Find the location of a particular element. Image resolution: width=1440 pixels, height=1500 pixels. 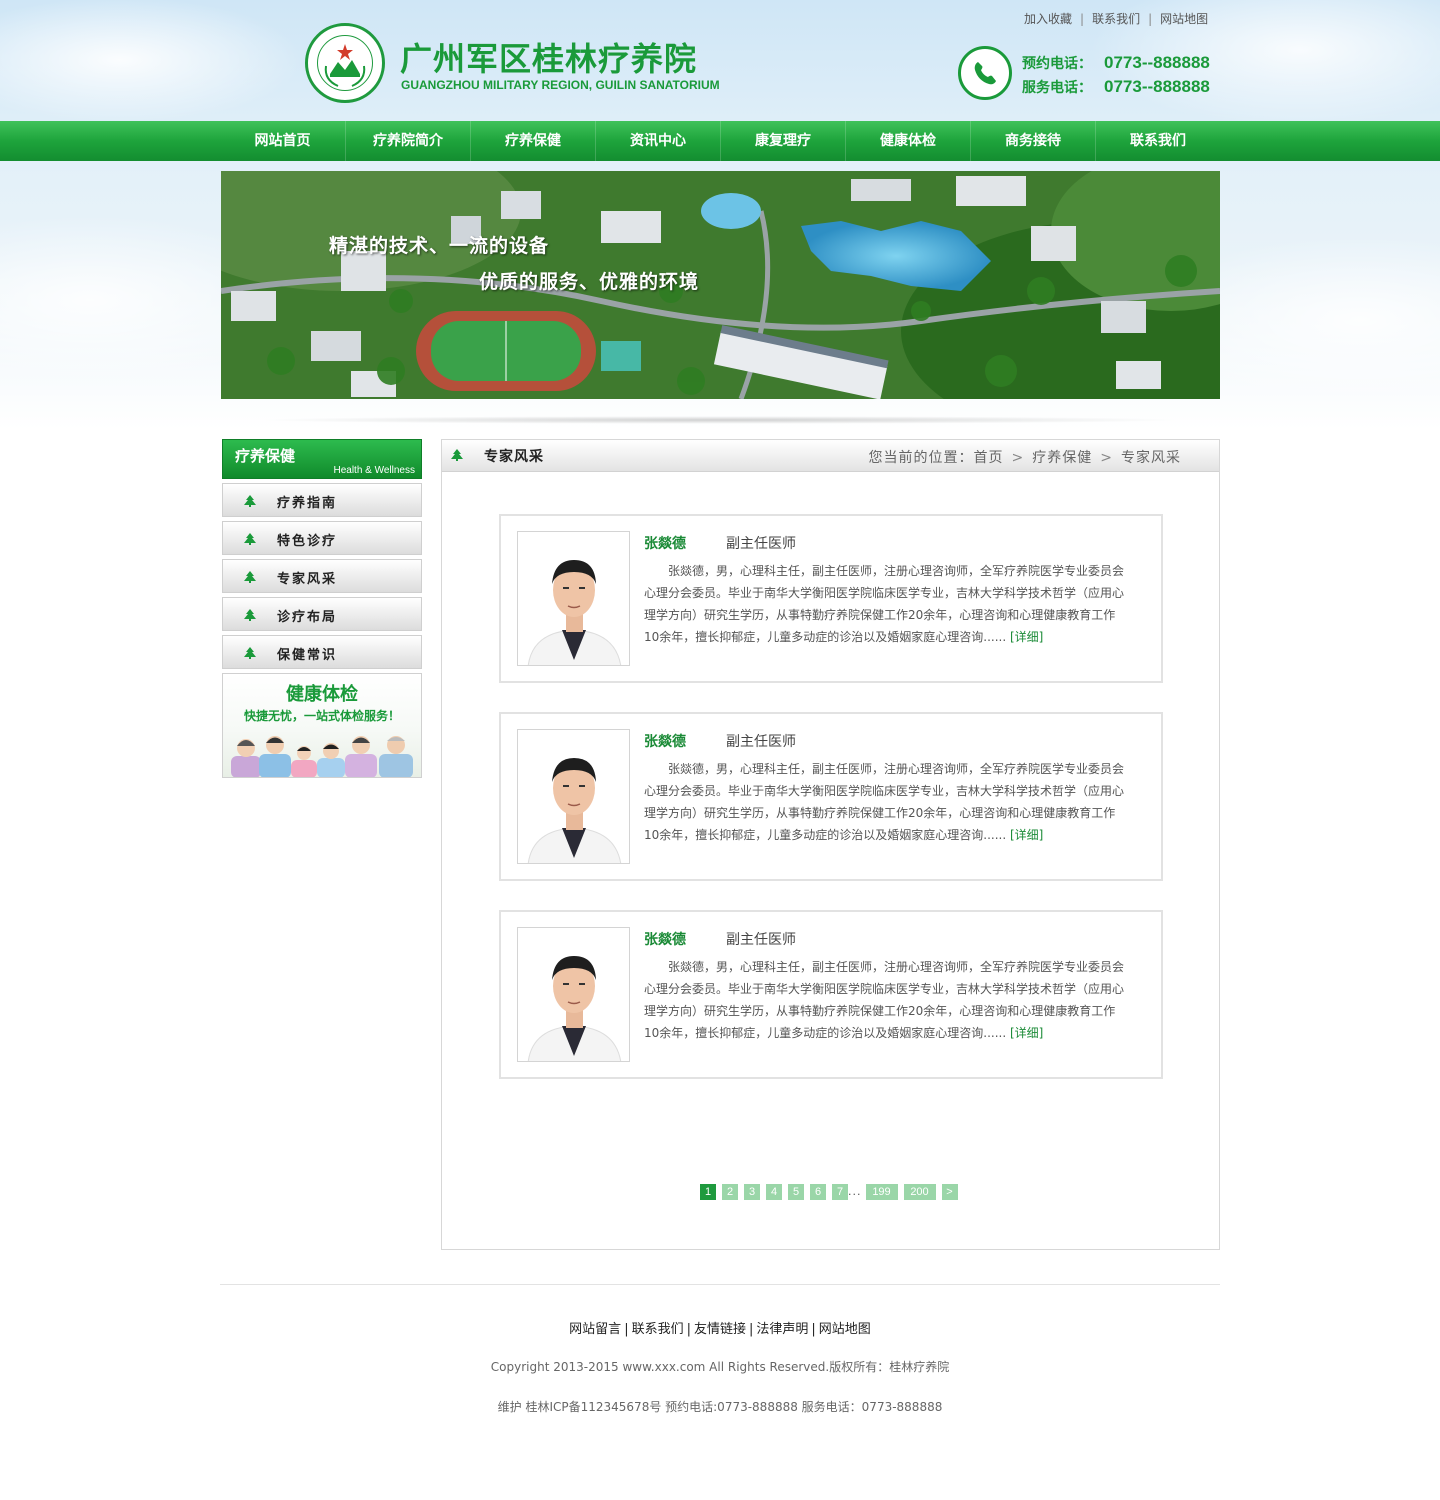

page-199-button: 199 is located at coordinates (881, 1192).